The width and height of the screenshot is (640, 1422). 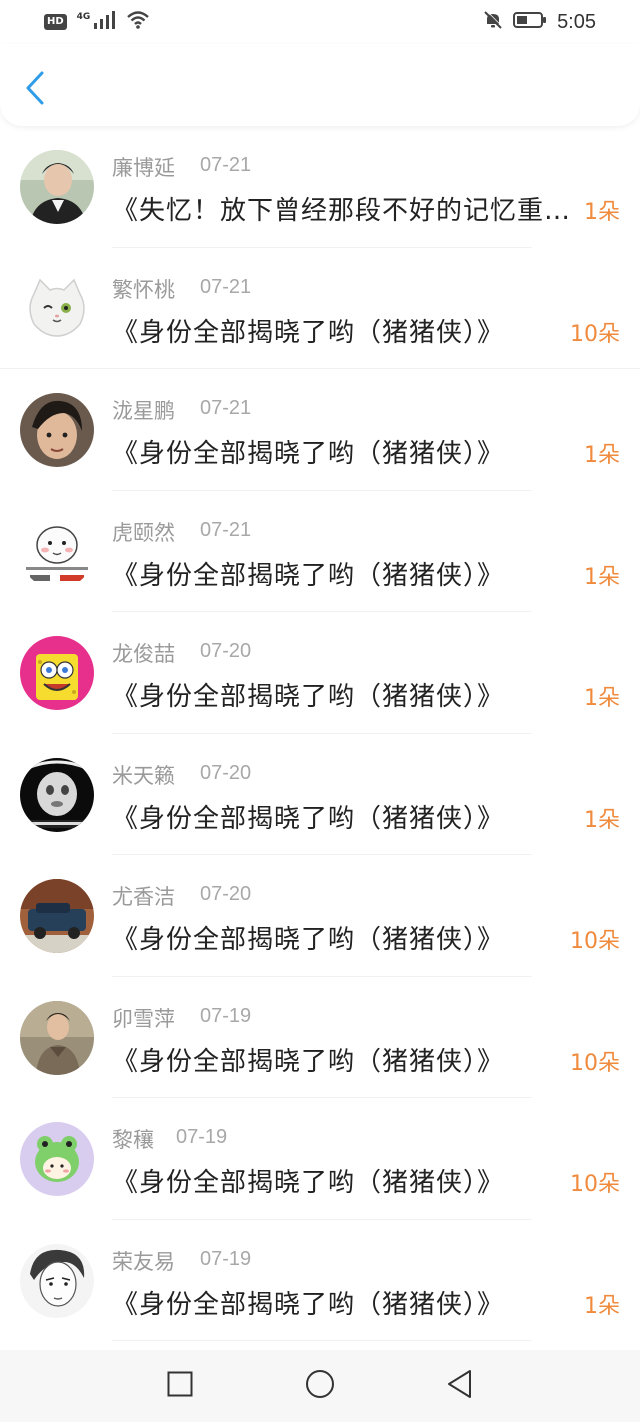 What do you see at coordinates (343, 211) in the screenshot?
I see `work-title: 《失忆！放下曾经那段不好的记忆重新开始` at bounding box center [343, 211].